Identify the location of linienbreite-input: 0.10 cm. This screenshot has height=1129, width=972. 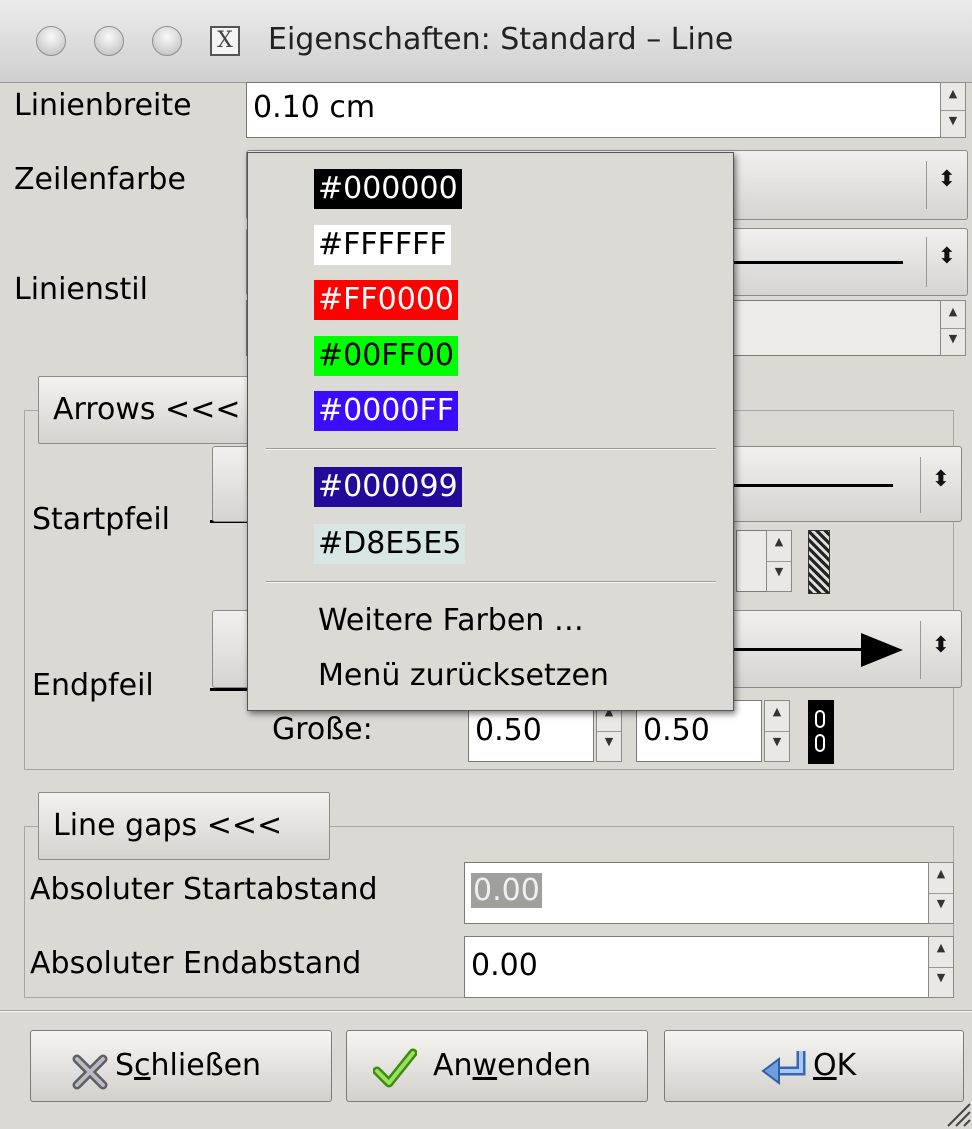
(594, 110).